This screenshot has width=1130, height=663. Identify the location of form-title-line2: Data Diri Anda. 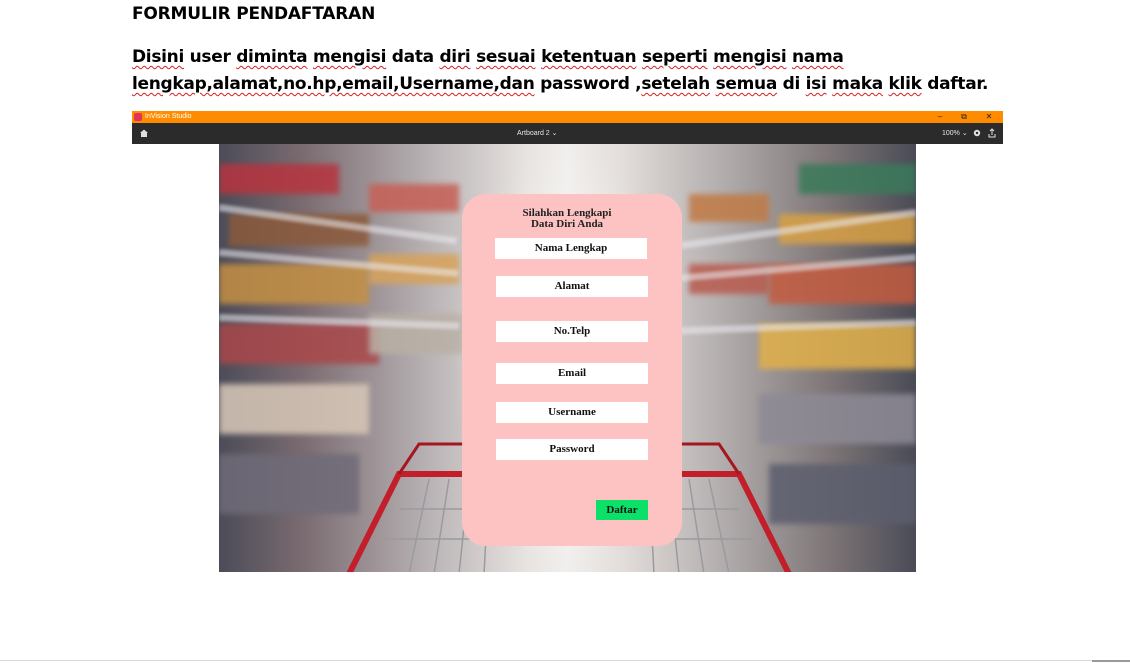
(567, 224).